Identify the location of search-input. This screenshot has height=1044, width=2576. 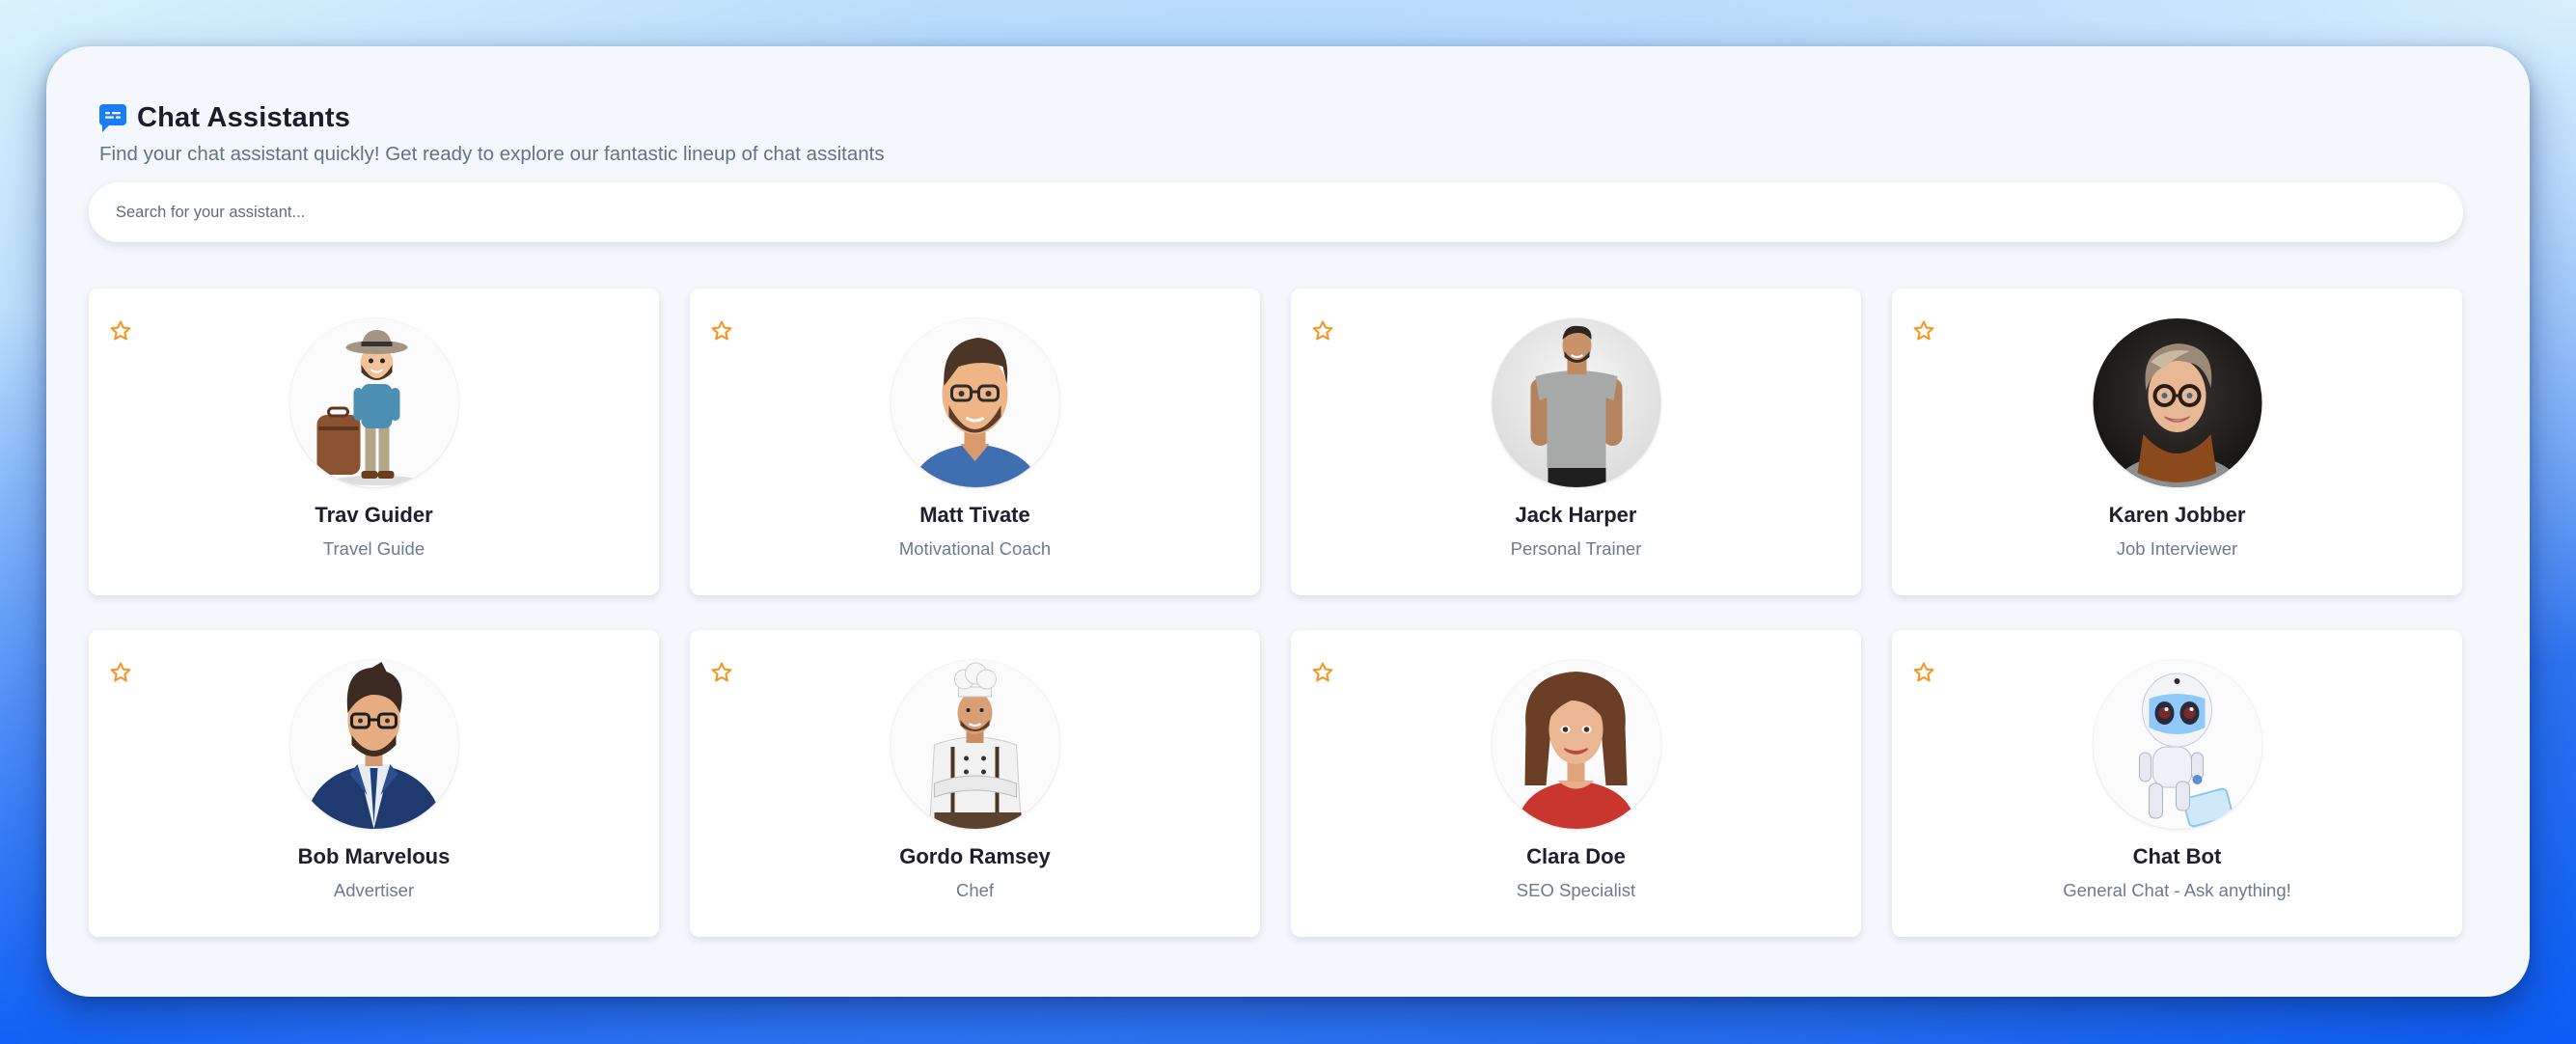
(1276, 212).